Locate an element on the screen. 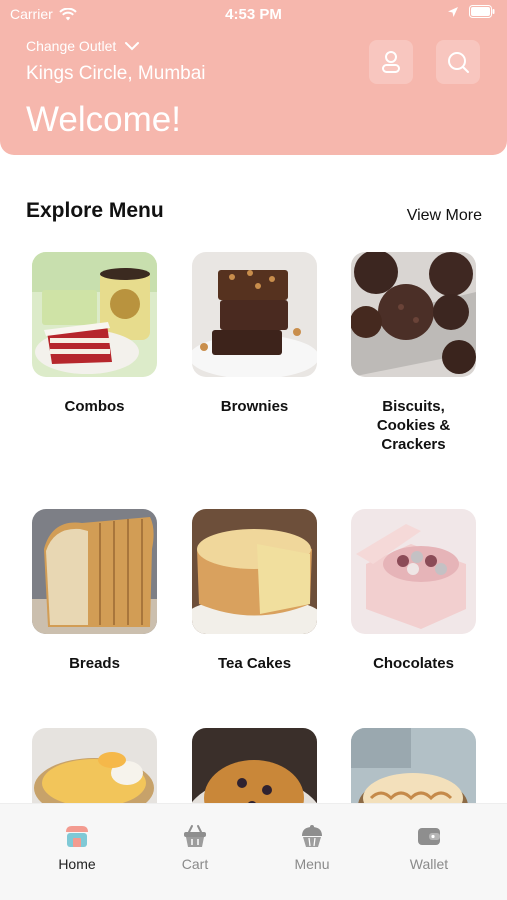 Image resolution: width=507 pixels, height=900 pixels. category-tile-combos: Combos is located at coordinates (94, 334).